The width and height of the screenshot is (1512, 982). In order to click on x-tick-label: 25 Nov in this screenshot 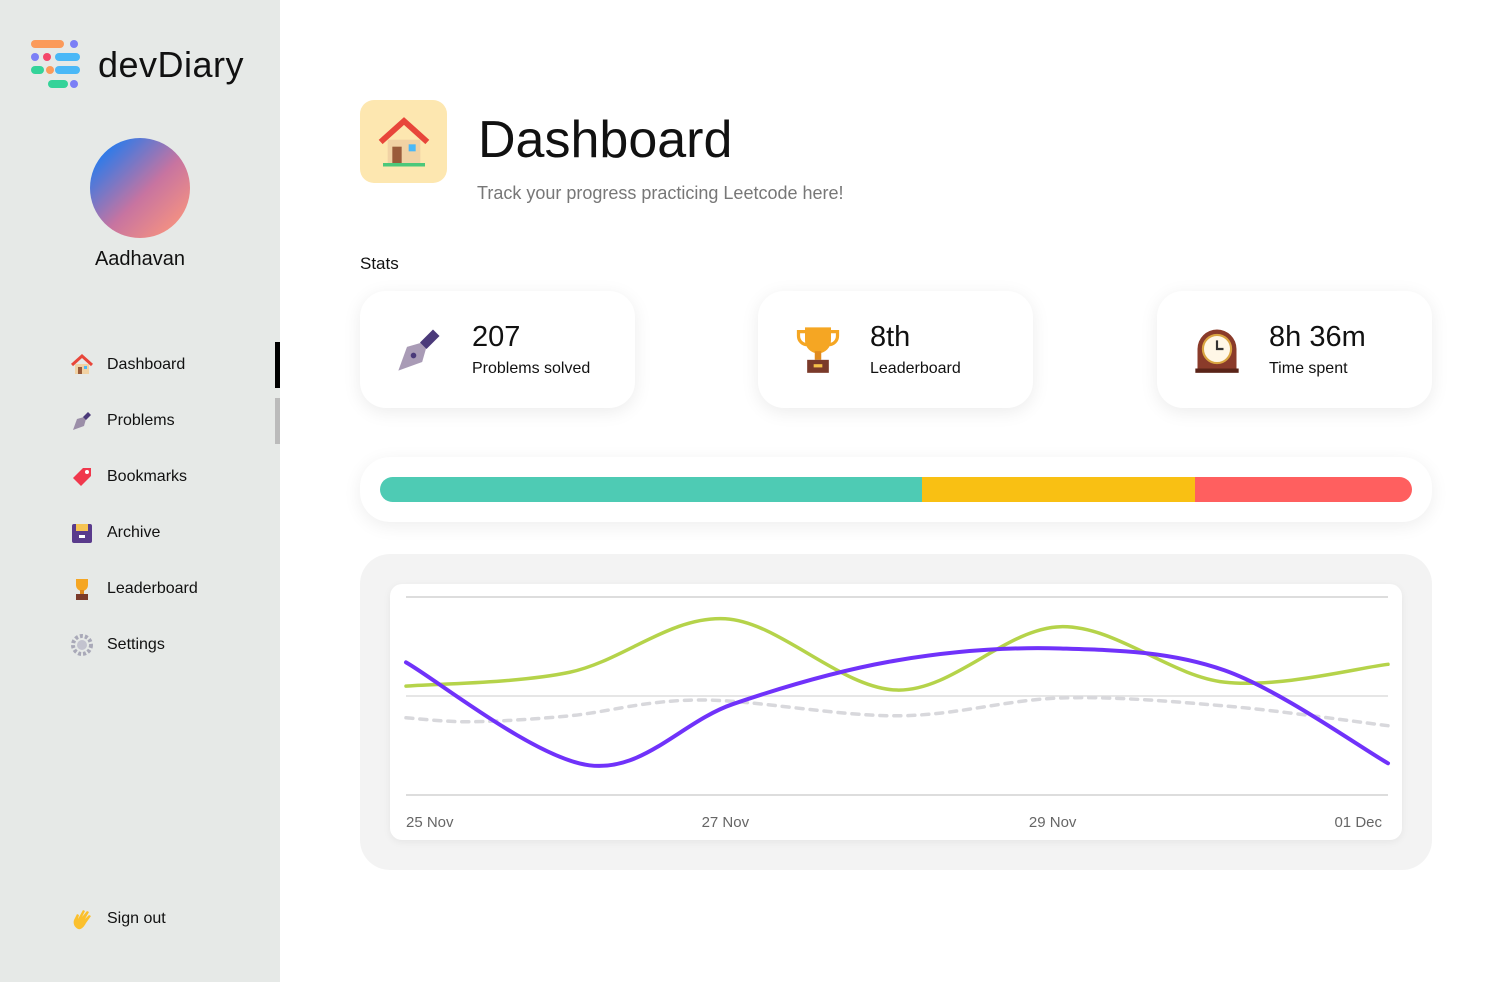, I will do `click(430, 822)`.